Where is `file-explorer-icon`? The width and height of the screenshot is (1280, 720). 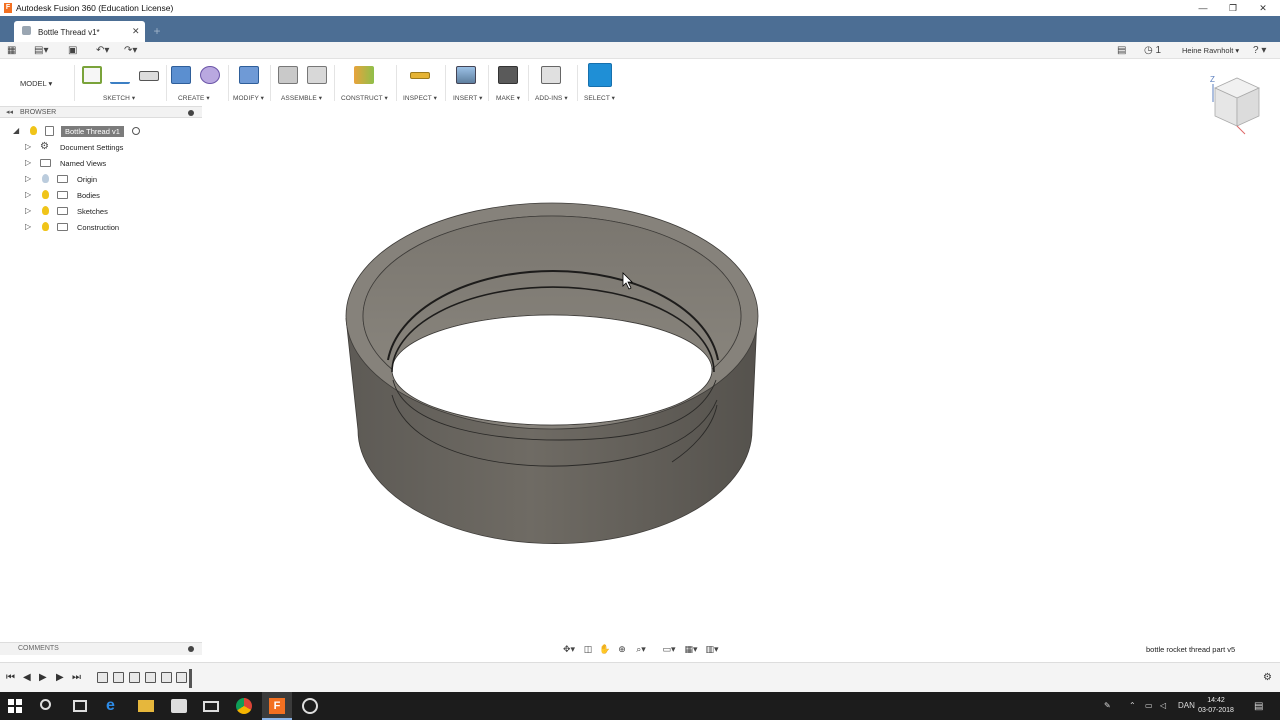 file-explorer-icon is located at coordinates (146, 706).